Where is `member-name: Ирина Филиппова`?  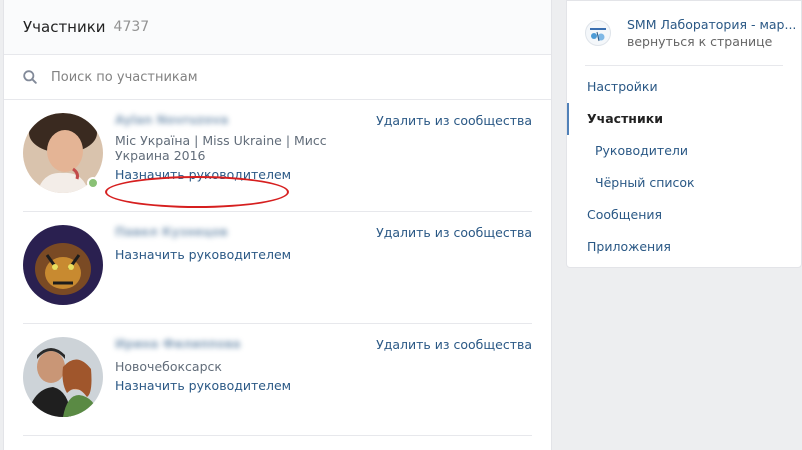
member-name: Ирина Филиппова is located at coordinates (245, 344).